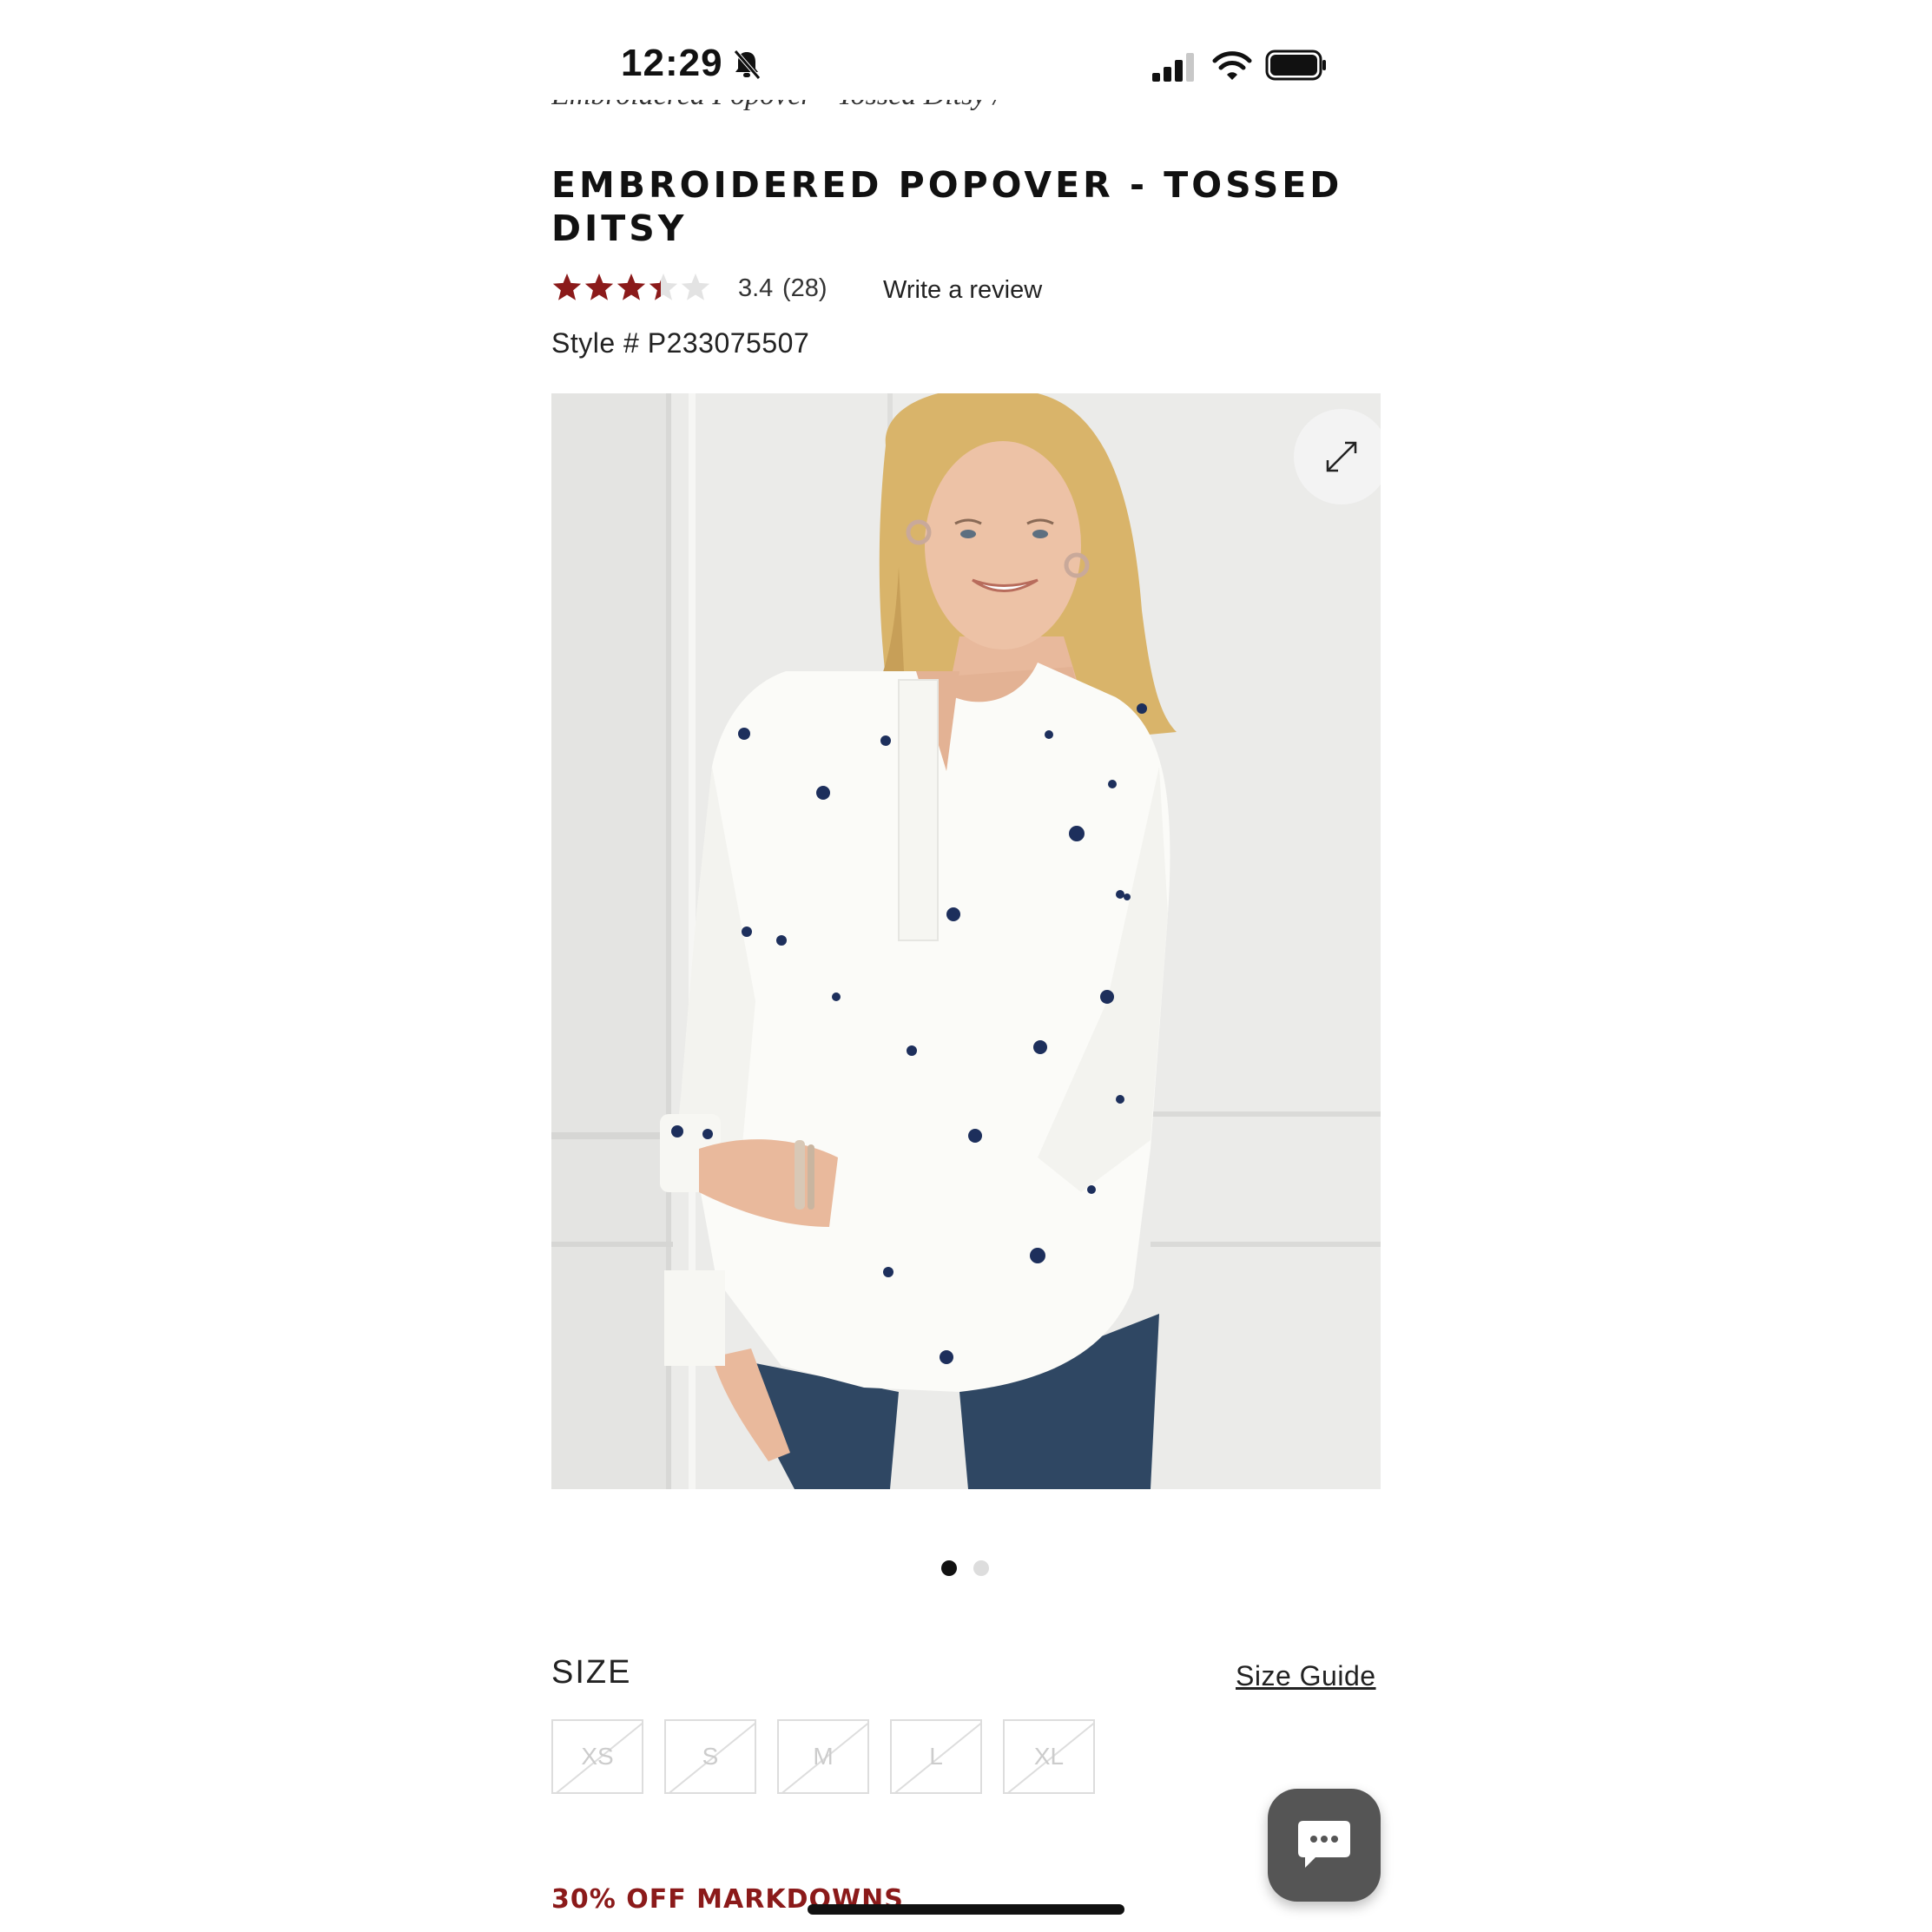  I want to click on size-option-xs: XS, so click(597, 1756).